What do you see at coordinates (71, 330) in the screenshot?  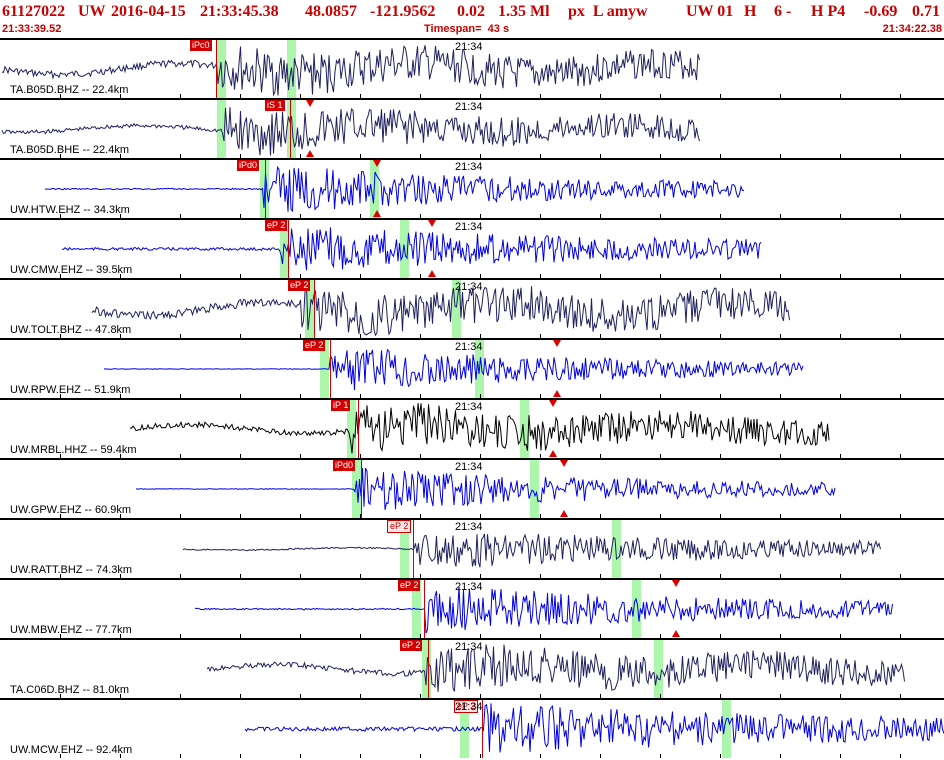 I see `station-label: UW.TOLT.BHZ -- 47.8km` at bounding box center [71, 330].